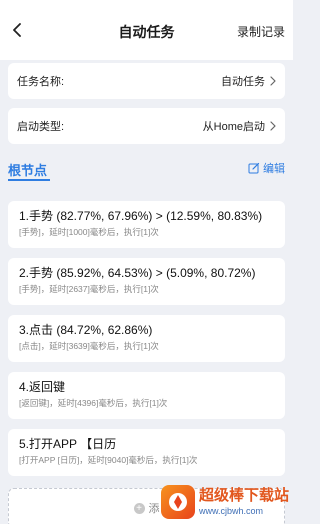  Describe the element at coordinates (244, 495) in the screenshot. I see `watermark-name: 超级棒下载站` at that location.